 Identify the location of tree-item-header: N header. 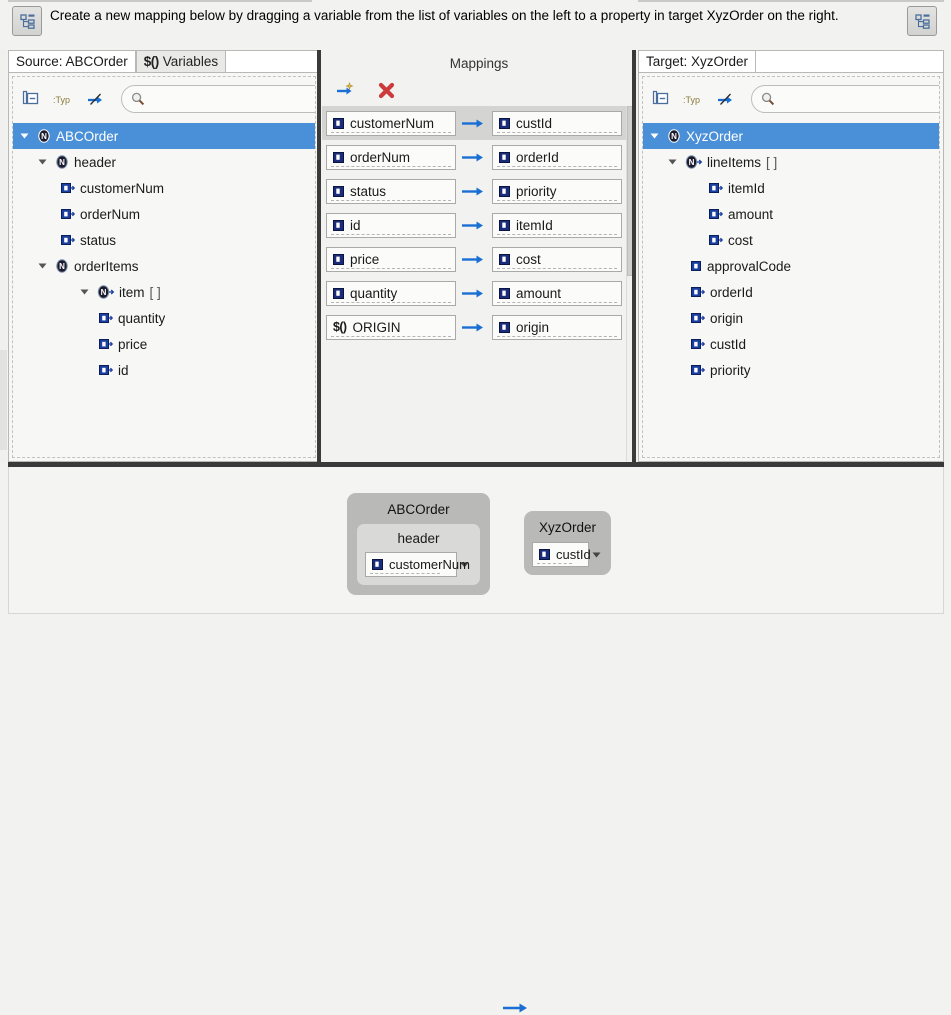
(164, 162).